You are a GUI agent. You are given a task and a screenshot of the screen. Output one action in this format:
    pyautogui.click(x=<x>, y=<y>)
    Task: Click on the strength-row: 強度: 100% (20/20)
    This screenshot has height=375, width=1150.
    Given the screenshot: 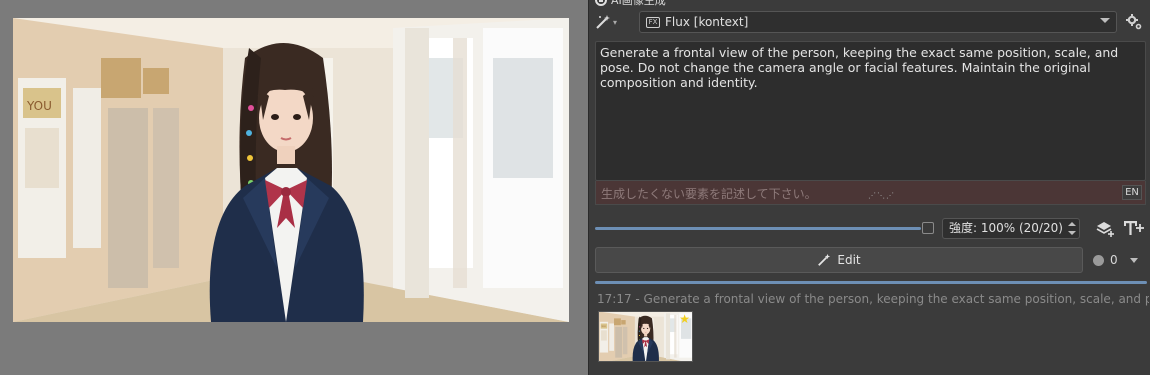 What is the action you would take?
    pyautogui.click(x=871, y=228)
    